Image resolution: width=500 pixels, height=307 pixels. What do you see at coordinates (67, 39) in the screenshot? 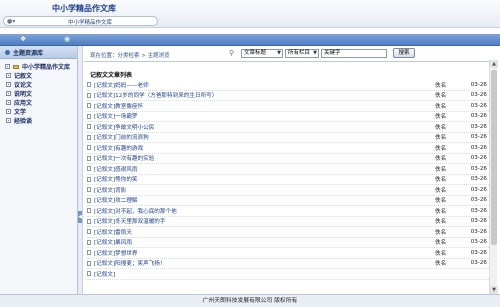
I see `share-icon: ◉` at bounding box center [67, 39].